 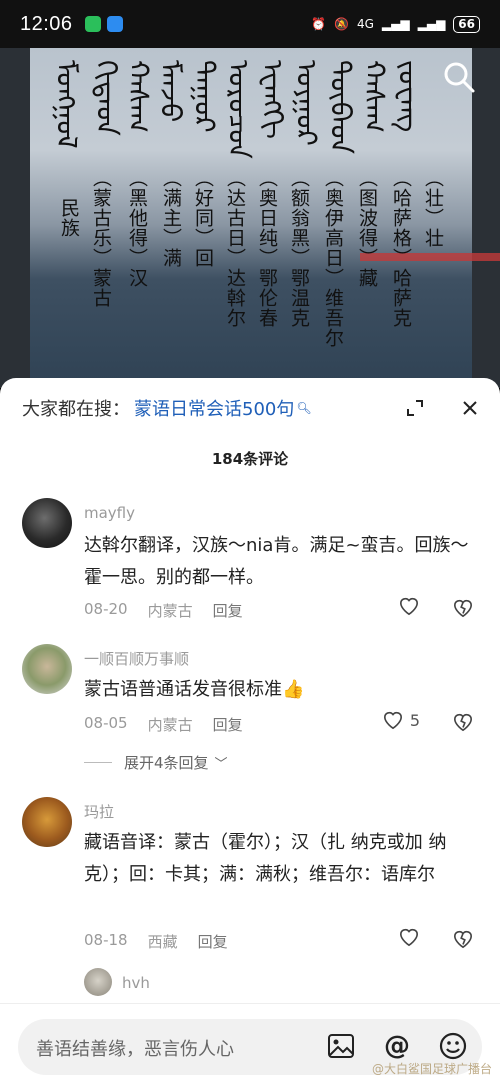 What do you see at coordinates (221, 764) in the screenshot?
I see `chevron-down-icon: ﹀` at bounding box center [221, 764].